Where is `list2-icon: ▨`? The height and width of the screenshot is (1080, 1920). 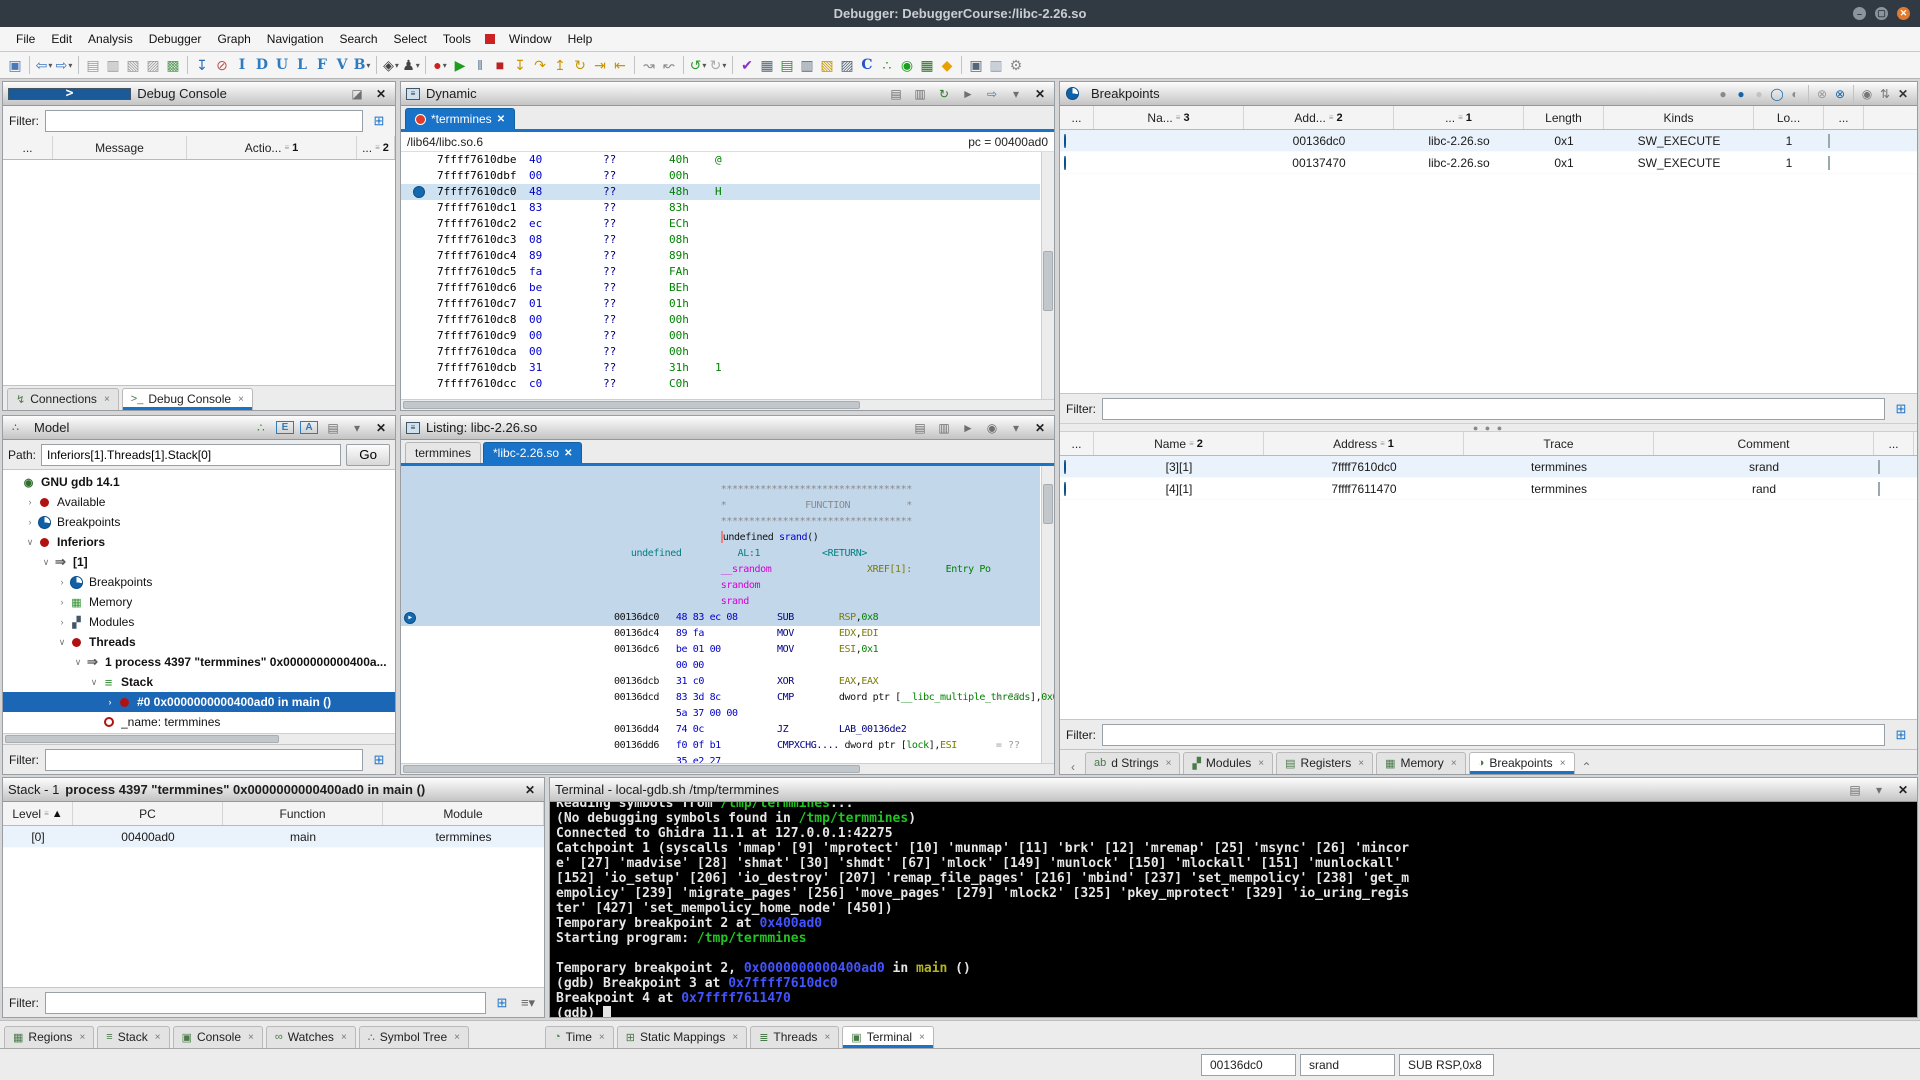
list2-icon: ▨ is located at coordinates (847, 65).